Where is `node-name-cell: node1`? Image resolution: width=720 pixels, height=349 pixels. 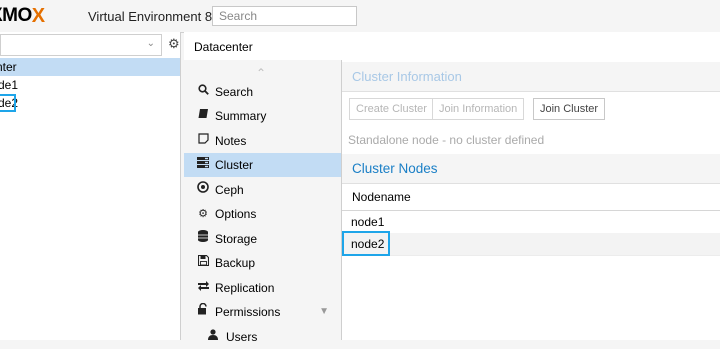
node-name-cell: node1 is located at coordinates (368, 222).